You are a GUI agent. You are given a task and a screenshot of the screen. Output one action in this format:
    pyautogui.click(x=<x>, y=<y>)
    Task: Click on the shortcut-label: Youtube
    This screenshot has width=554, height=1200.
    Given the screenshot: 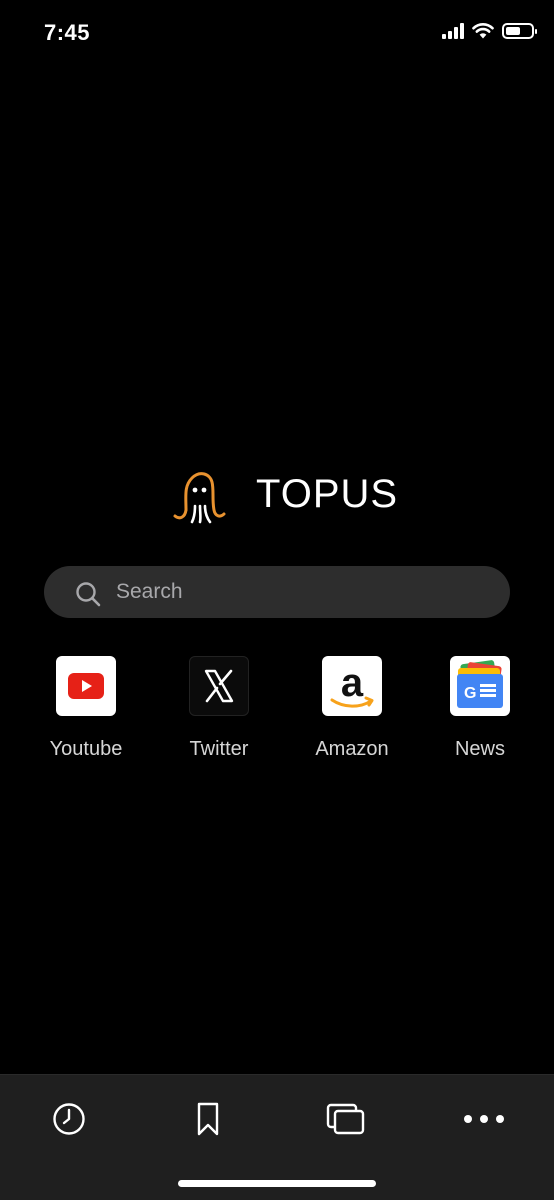 What is the action you would take?
    pyautogui.click(x=86, y=749)
    